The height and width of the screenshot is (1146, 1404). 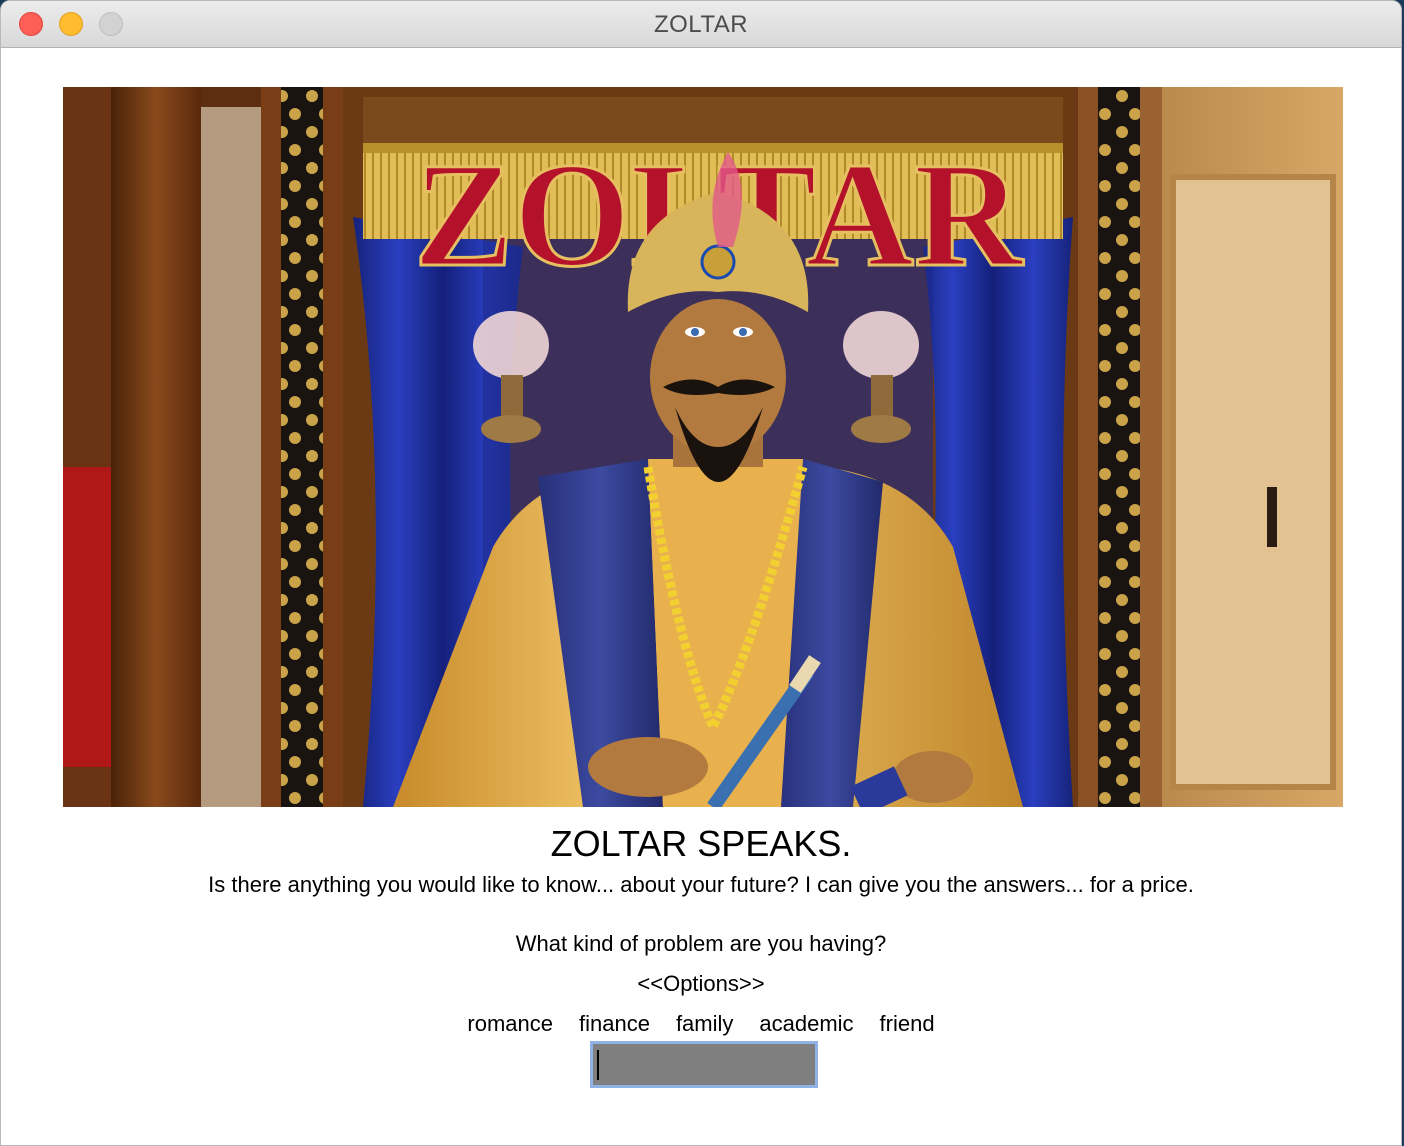 I want to click on text-caret, so click(x=598, y=1065).